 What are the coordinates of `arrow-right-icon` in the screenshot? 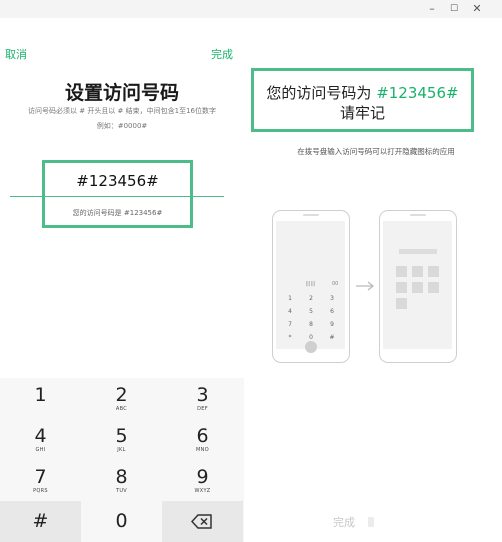 It's located at (365, 286).